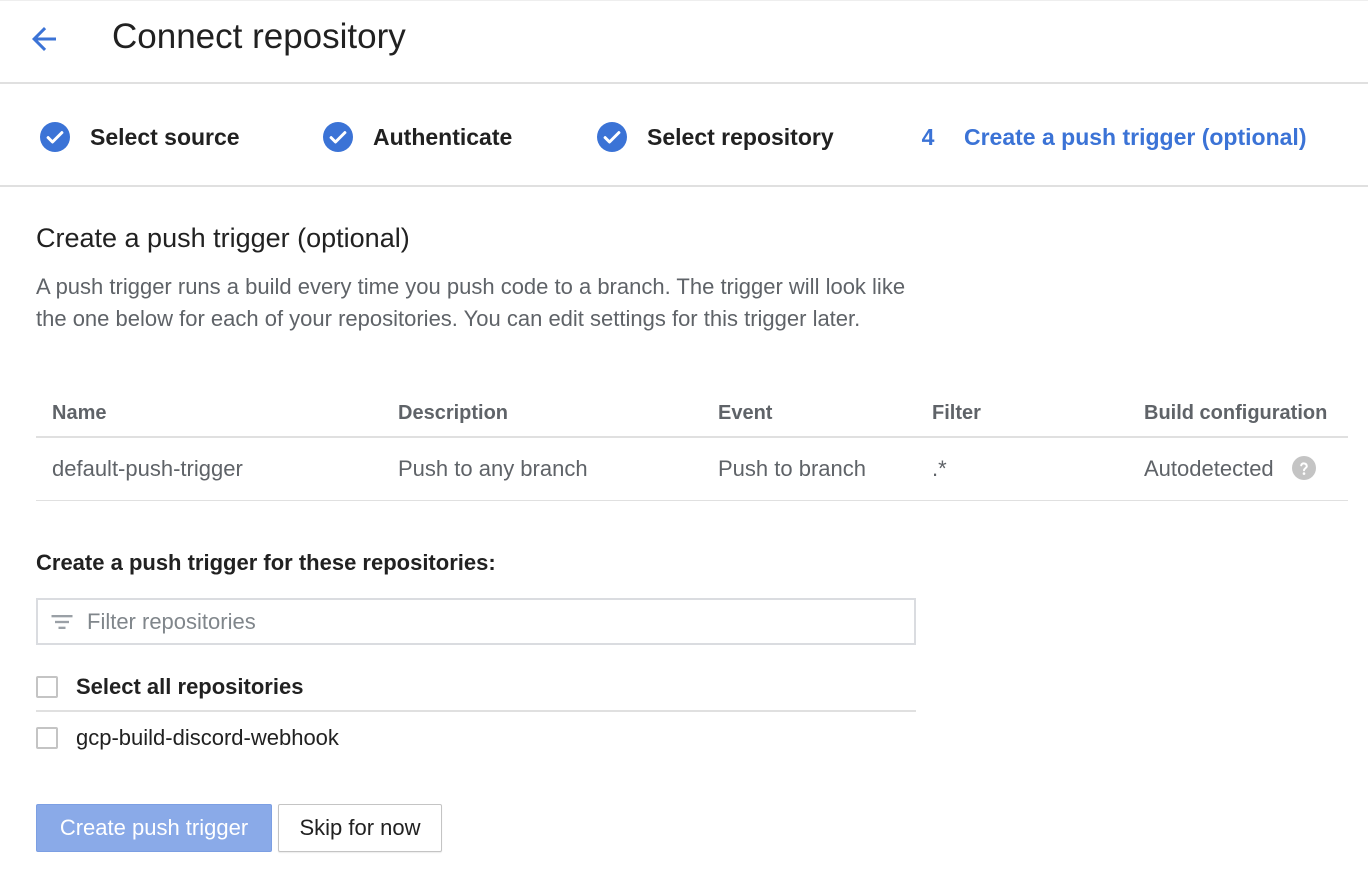 This screenshot has height=876, width=1368. Describe the element at coordinates (809, 469) in the screenshot. I see `cell-event: Push to branch` at that location.